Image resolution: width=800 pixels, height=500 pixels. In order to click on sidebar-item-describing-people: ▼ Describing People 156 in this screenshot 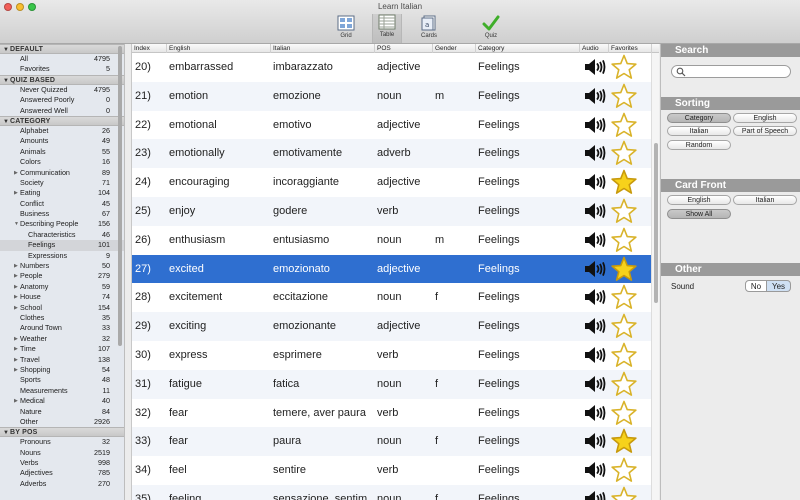, I will do `click(62, 224)`.